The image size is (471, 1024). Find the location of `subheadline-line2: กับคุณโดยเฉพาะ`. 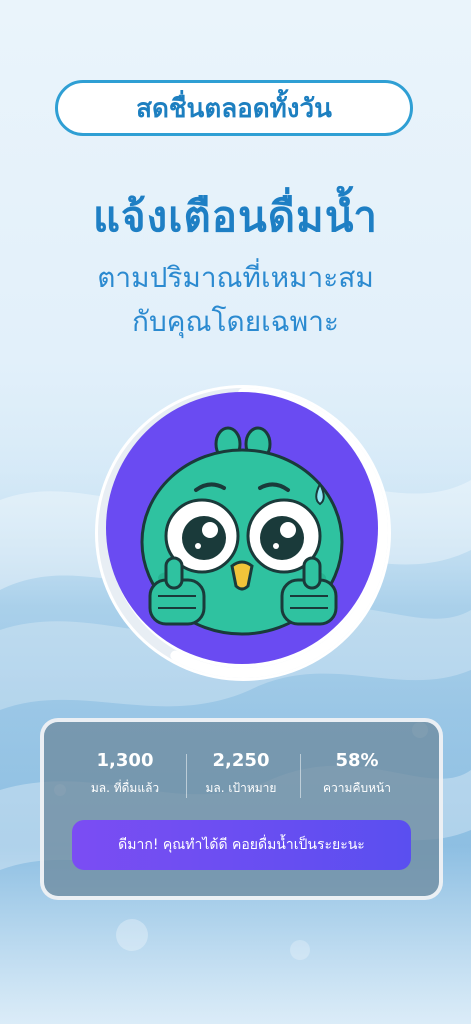

subheadline-line2: กับคุณโดยเฉพาะ is located at coordinates (235, 321).